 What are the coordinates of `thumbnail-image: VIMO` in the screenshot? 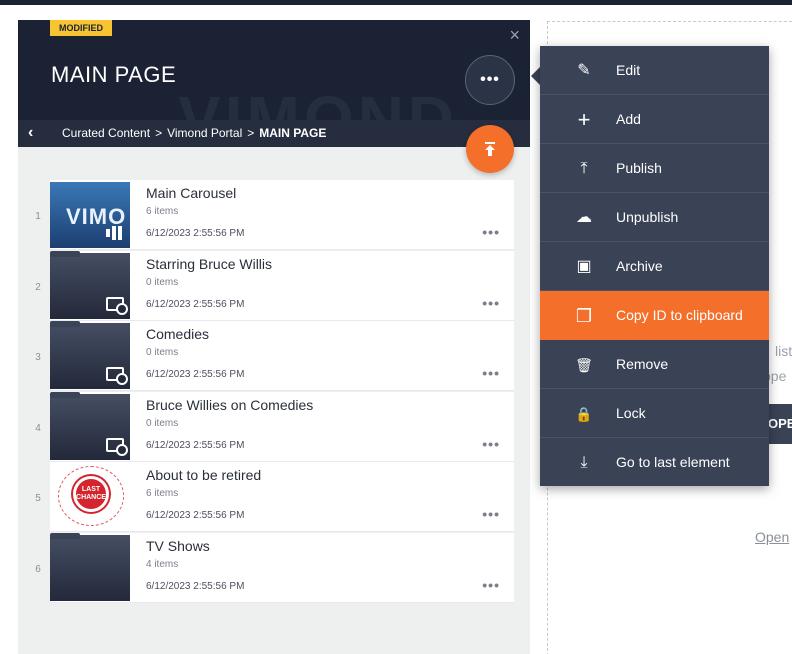 It's located at (90, 215).